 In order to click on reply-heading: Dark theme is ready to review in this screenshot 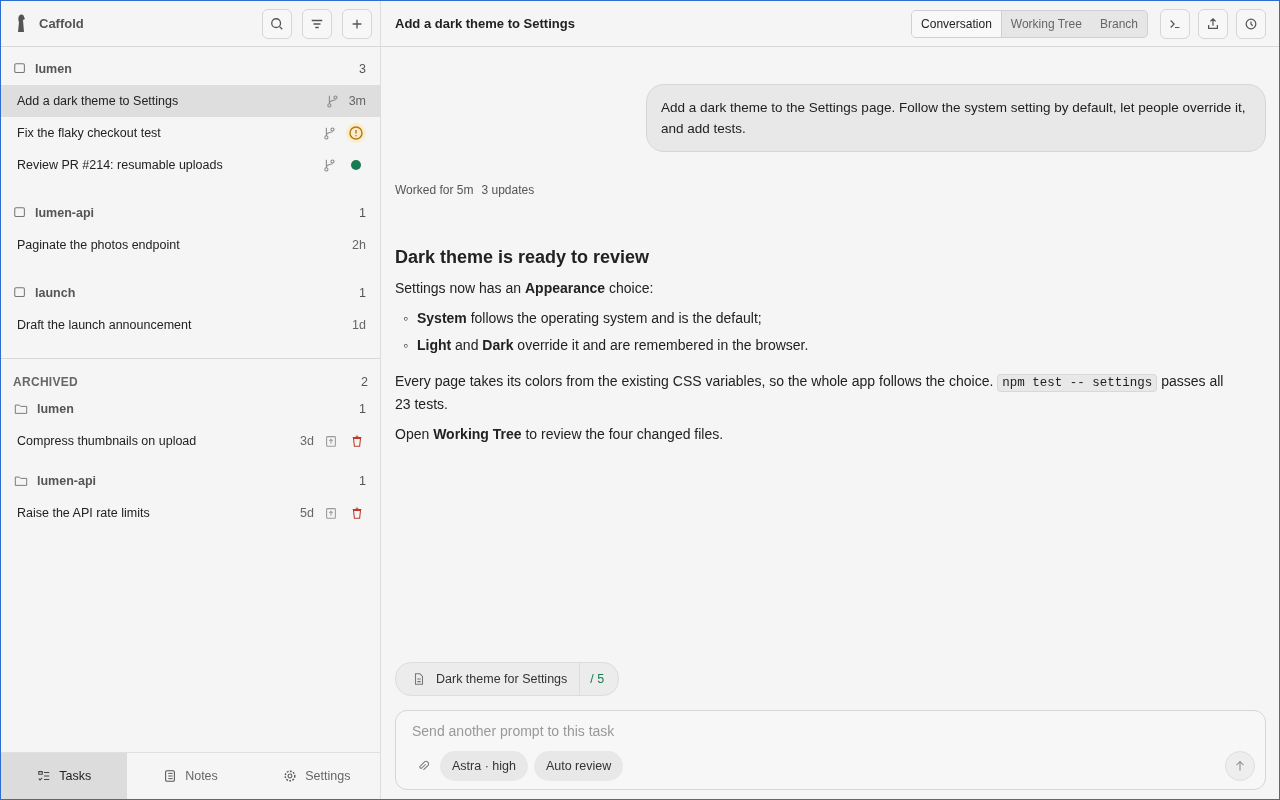, I will do `click(523, 257)`.